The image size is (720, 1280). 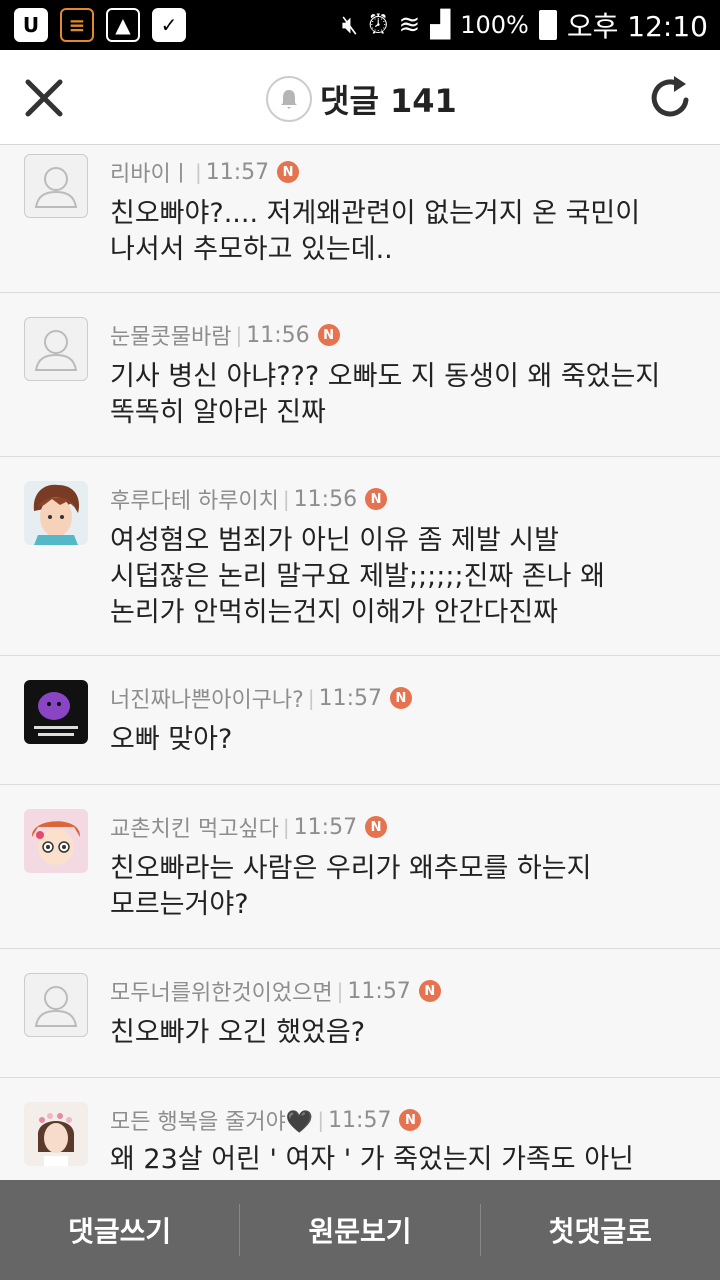 I want to click on status-bar: U ≡ ▲ ✓ 🔇︎ ⏰︎ ≋ ▟ 100% 오후 12:10, so click(x=360, y=25).